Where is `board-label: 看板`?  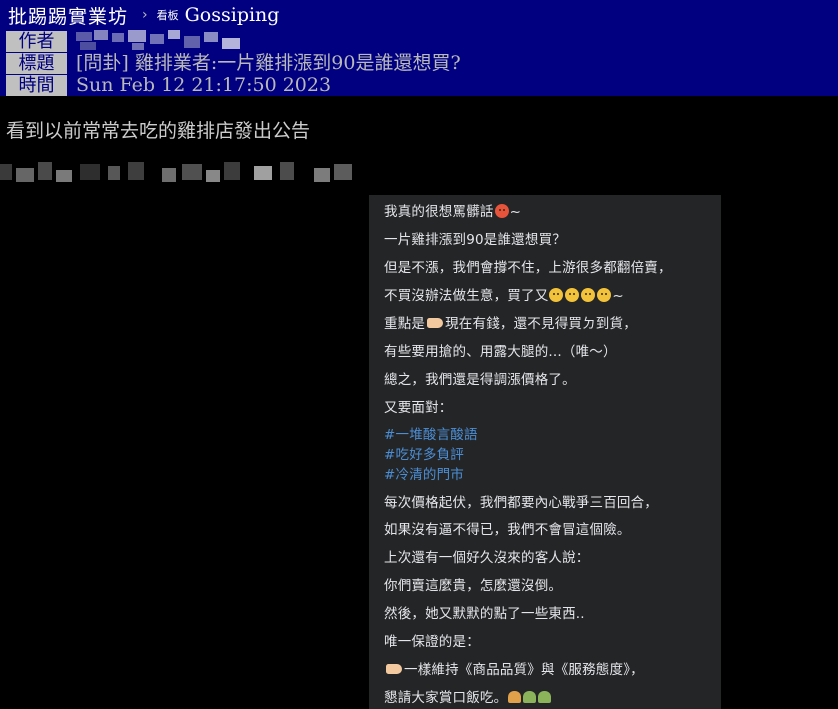 board-label: 看板 is located at coordinates (167, 15).